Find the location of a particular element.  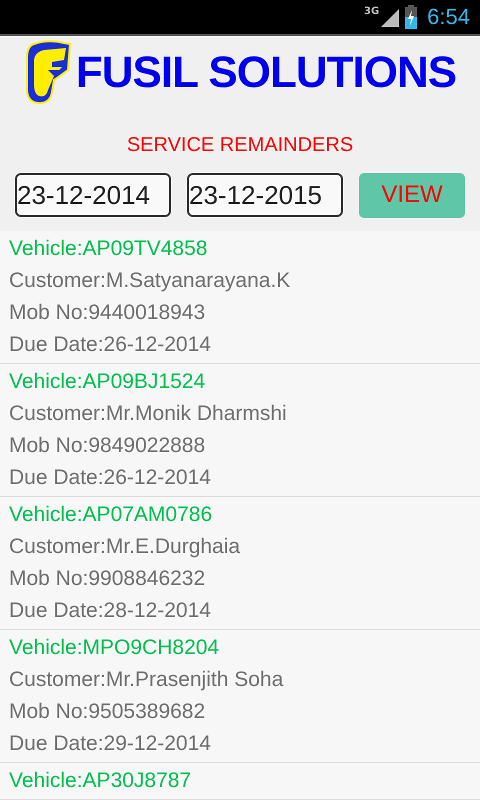

to-date-field: 23-12-2015 is located at coordinates (265, 195).